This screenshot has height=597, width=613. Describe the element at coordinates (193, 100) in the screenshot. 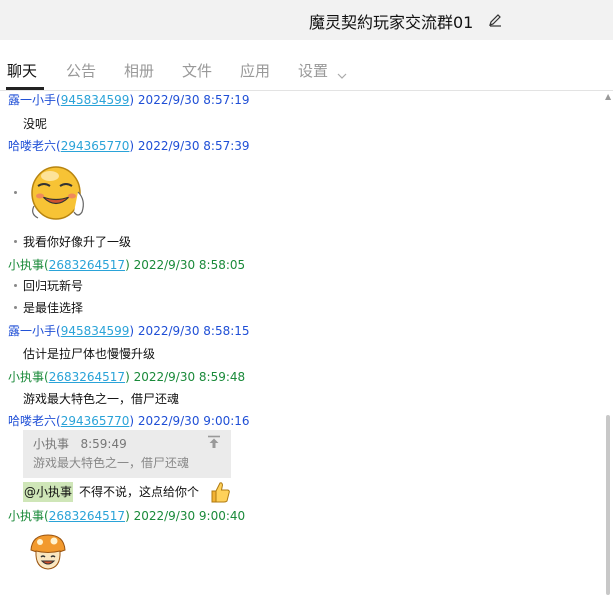

I see `message-time: 2022/9/30 8:57:19` at that location.